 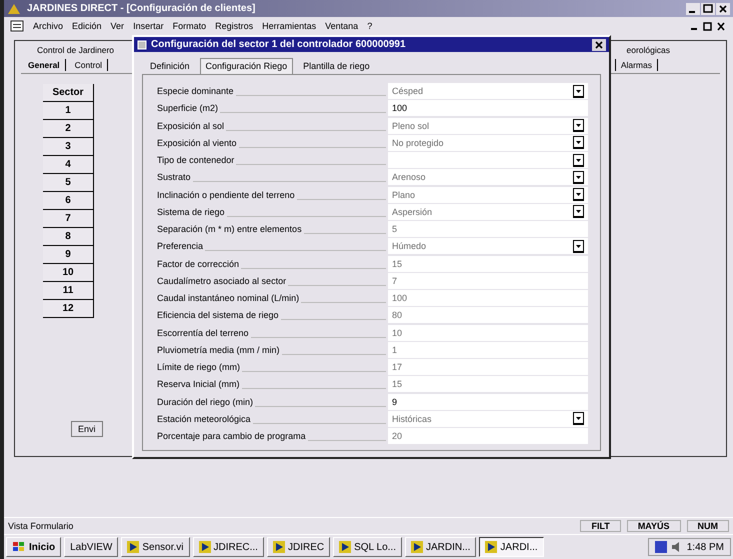 What do you see at coordinates (68, 165) in the screenshot?
I see `row-header: 4` at bounding box center [68, 165].